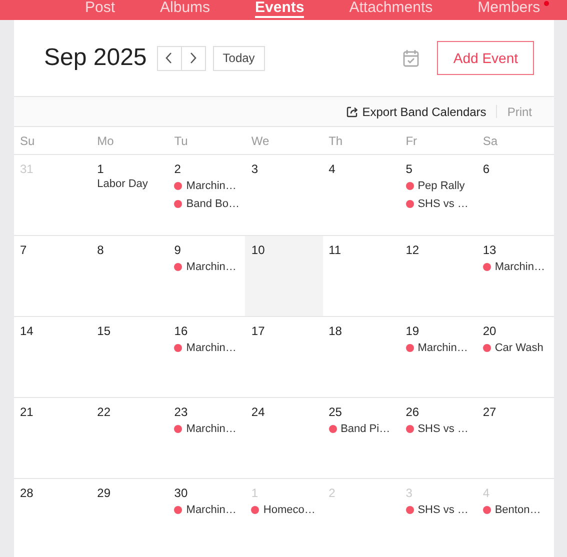  Describe the element at coordinates (27, 331) in the screenshot. I see `day-number: 14` at that location.